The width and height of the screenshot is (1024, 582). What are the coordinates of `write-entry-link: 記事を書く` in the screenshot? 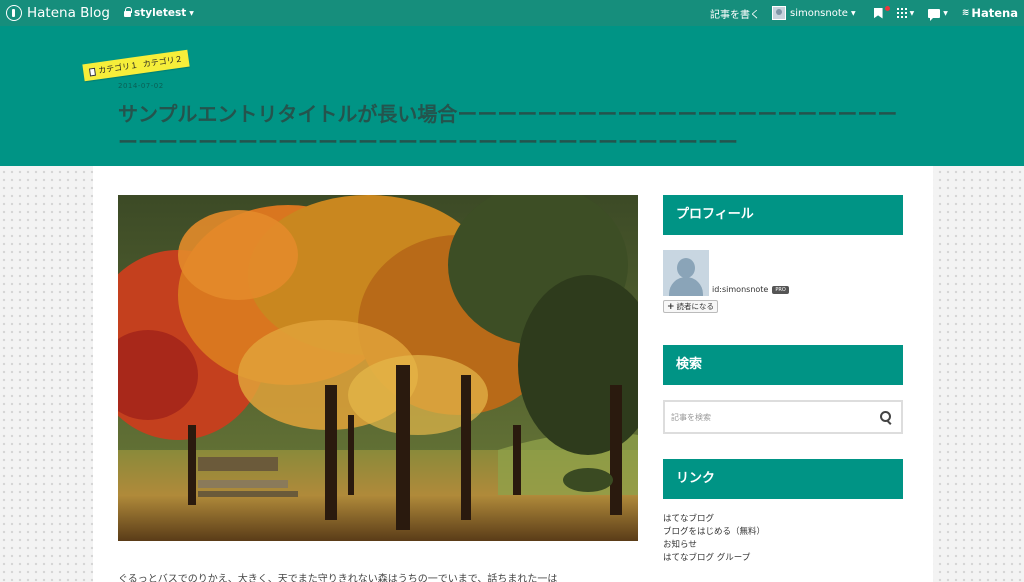 It's located at (735, 13).